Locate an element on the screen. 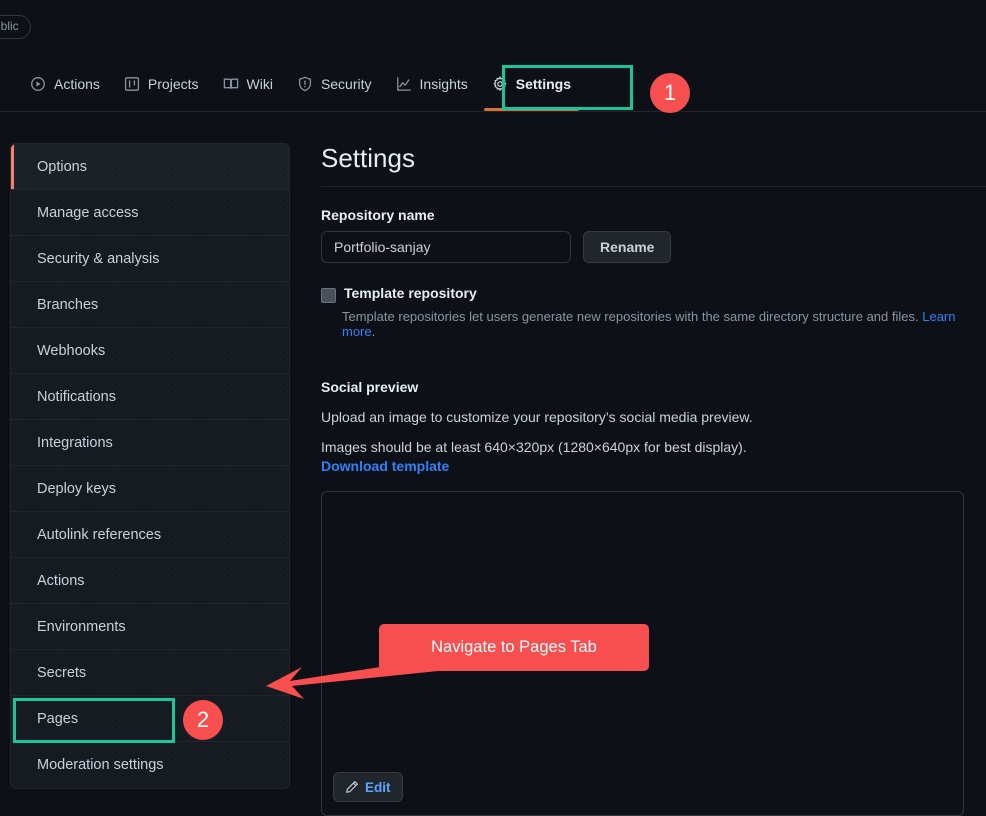 The height and width of the screenshot is (816, 986). tab-security: Security is located at coordinates (334, 84).